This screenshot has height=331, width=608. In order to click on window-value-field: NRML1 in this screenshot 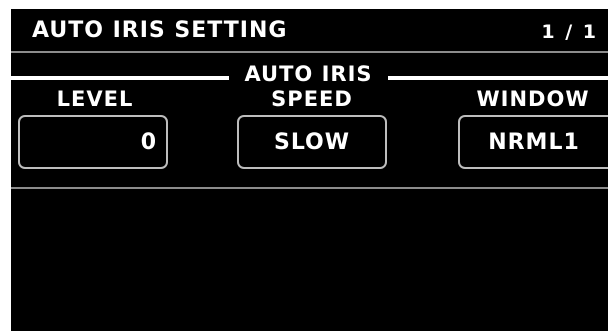, I will do `click(533, 142)`.